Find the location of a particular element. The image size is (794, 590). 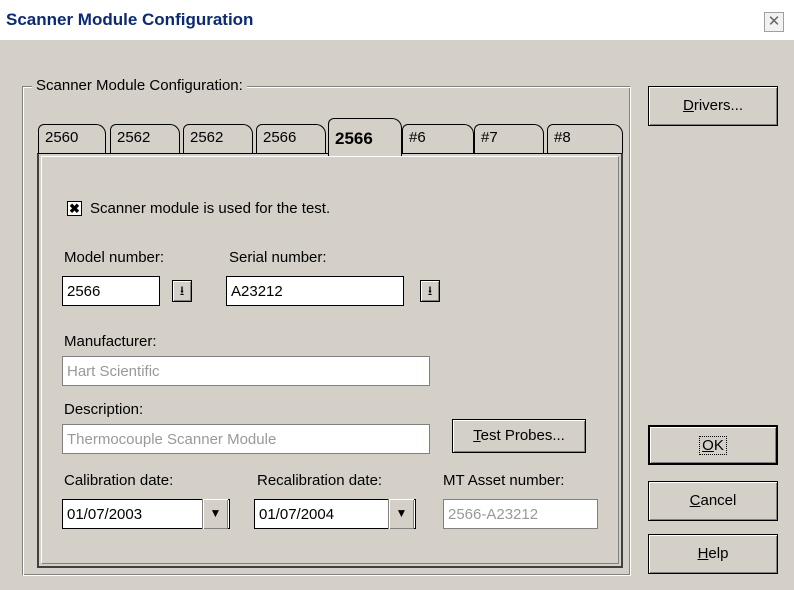

asset-number-label: MT Asset number: is located at coordinates (504, 480).